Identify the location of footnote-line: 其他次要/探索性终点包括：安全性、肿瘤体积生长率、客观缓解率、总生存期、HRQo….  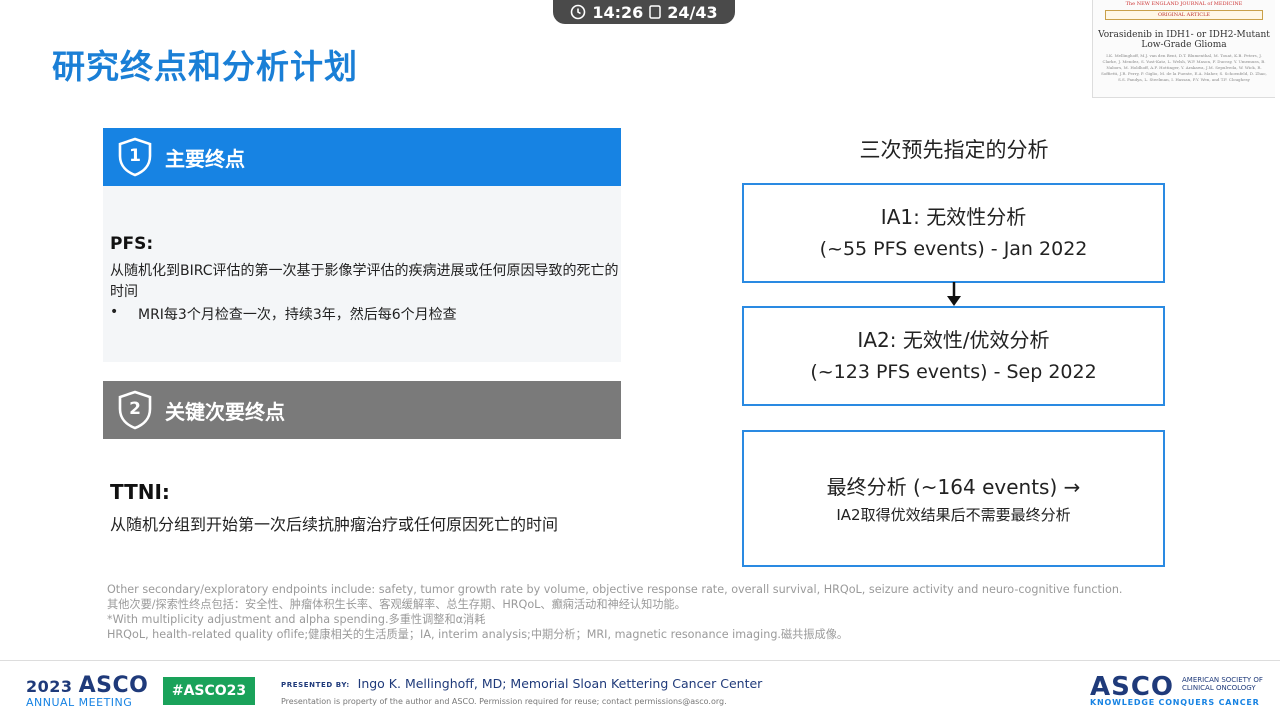
(396, 604).